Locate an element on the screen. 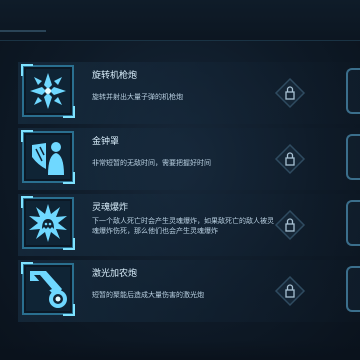 Image resolution: width=360 pixels, height=360 pixels. skill-name: 旋转机枪炮 is located at coordinates (115, 76).